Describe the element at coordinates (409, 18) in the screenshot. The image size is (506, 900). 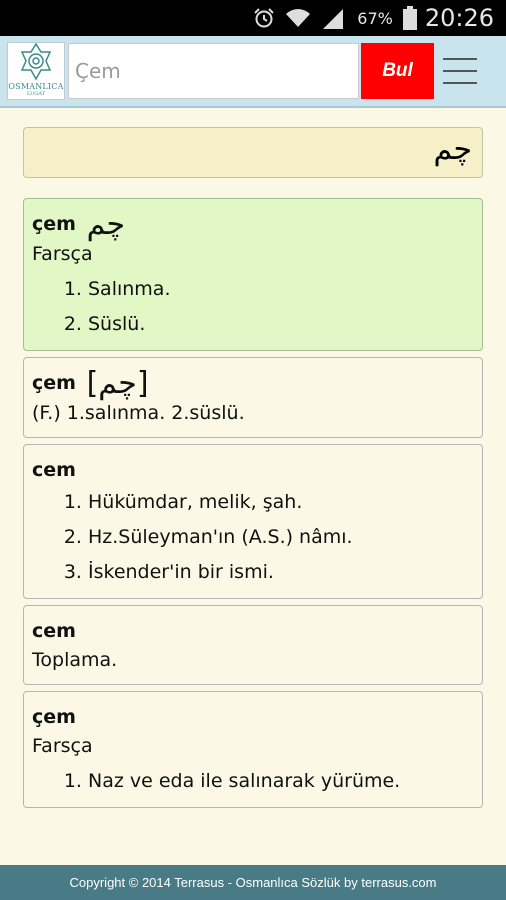
I see `battery-icon` at that location.